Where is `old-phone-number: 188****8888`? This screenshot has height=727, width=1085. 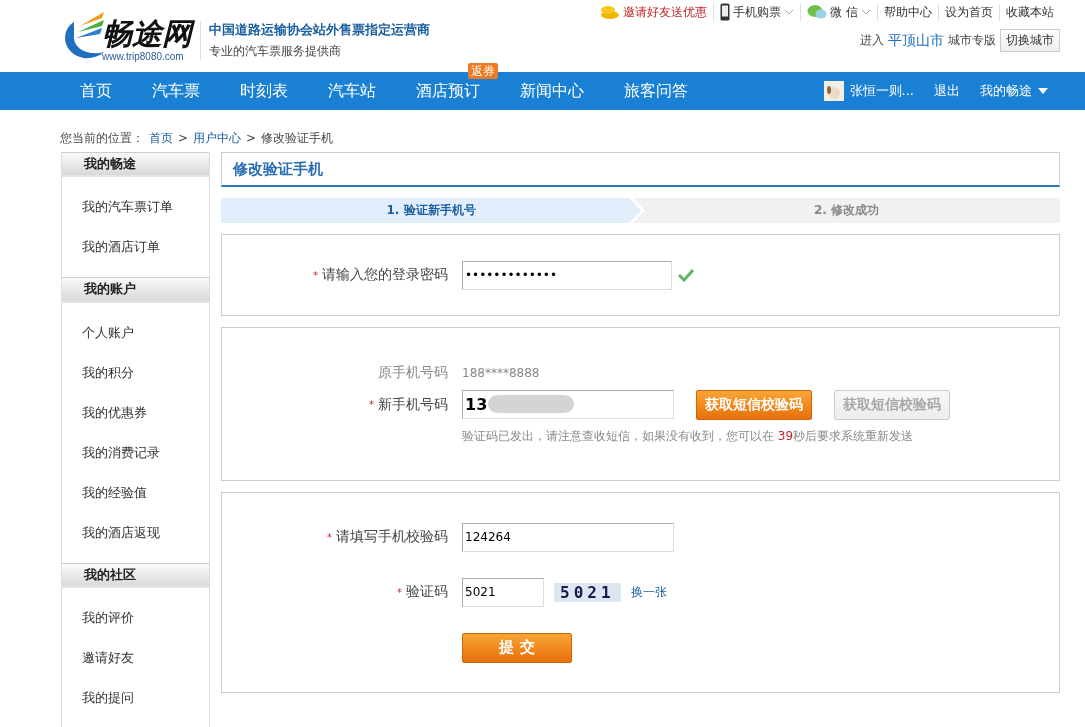
old-phone-number: 188****8888 is located at coordinates (501, 372).